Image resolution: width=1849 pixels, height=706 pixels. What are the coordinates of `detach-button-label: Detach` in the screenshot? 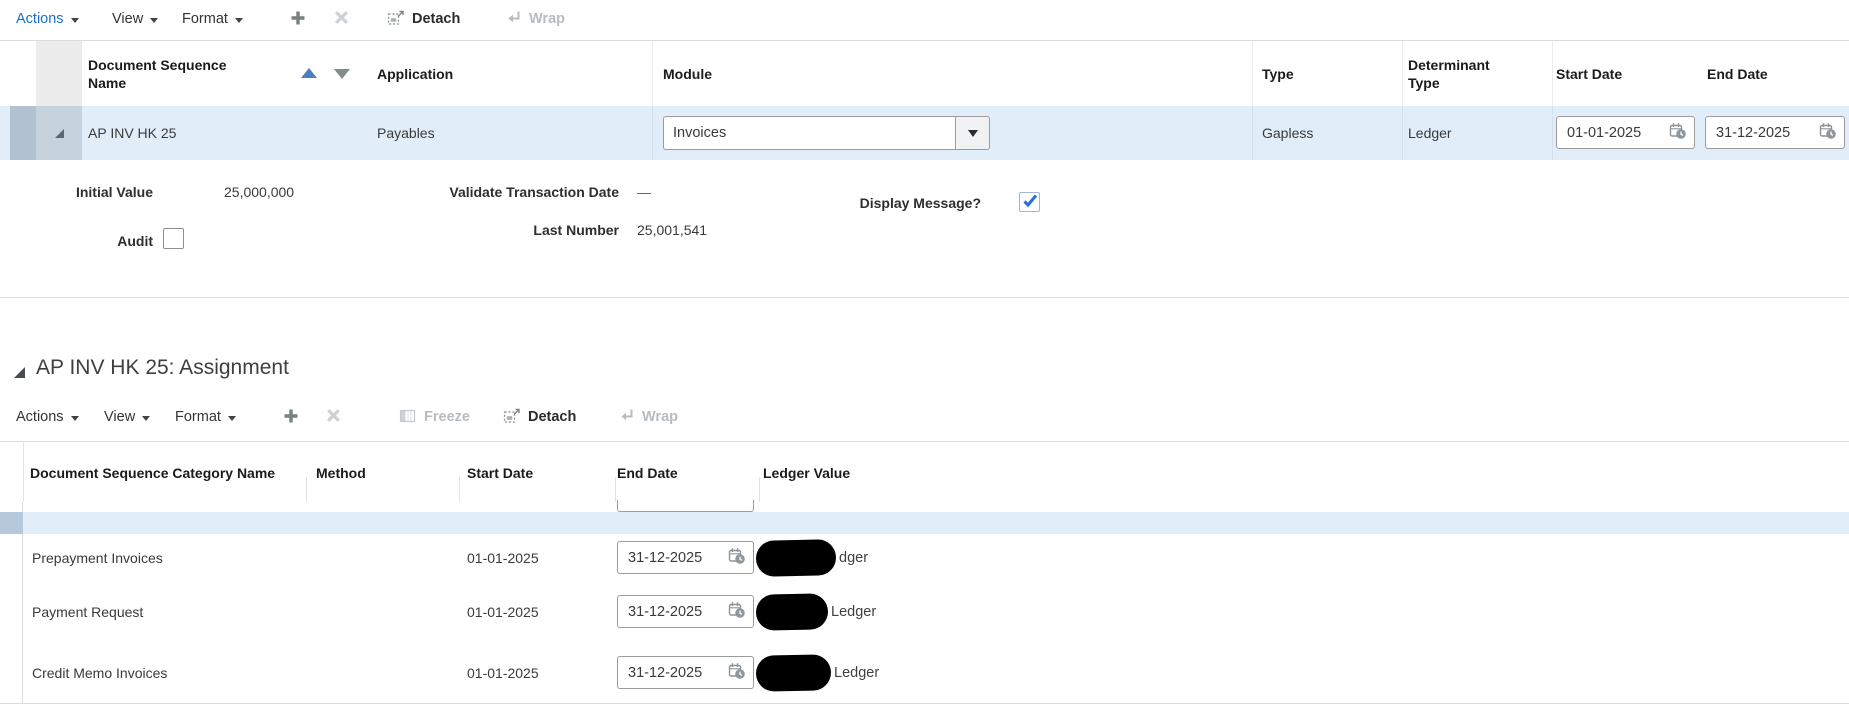 It's located at (552, 417).